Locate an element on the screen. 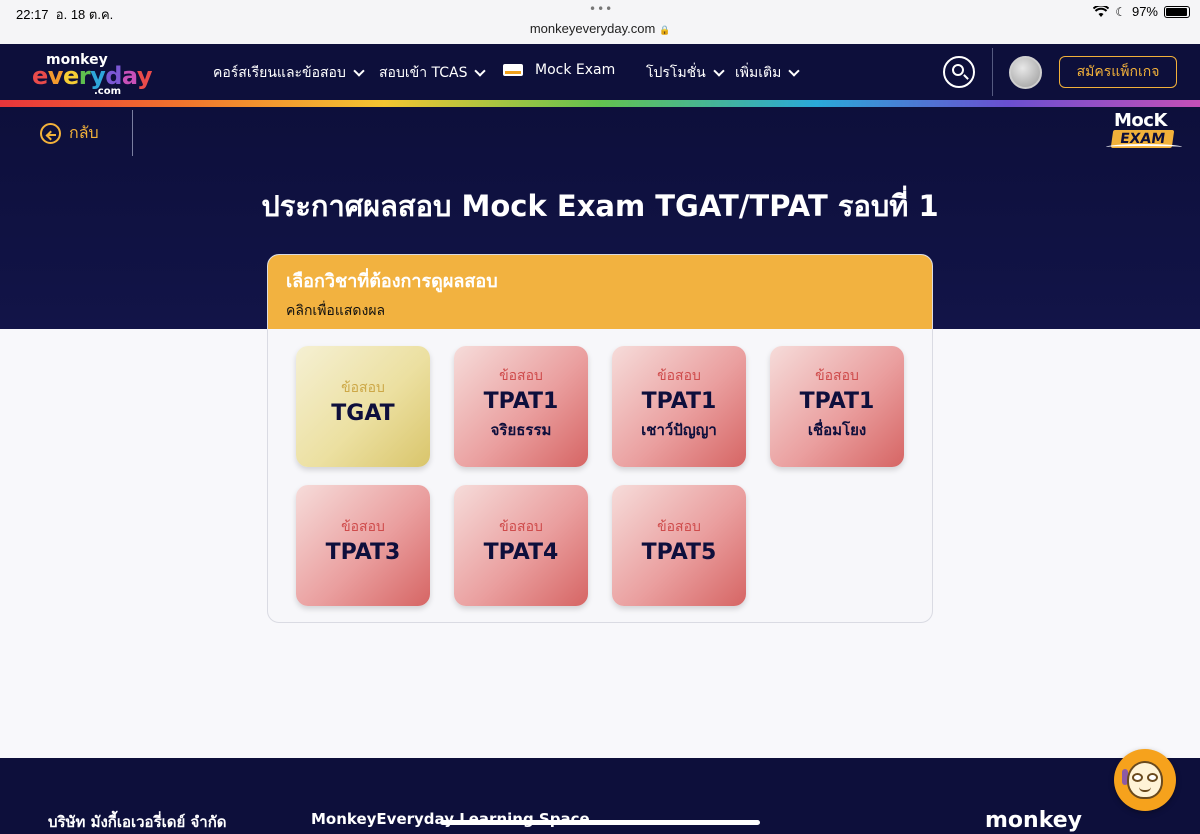 The width and height of the screenshot is (1200, 834). battery-percent: 97% is located at coordinates (1144, 11).